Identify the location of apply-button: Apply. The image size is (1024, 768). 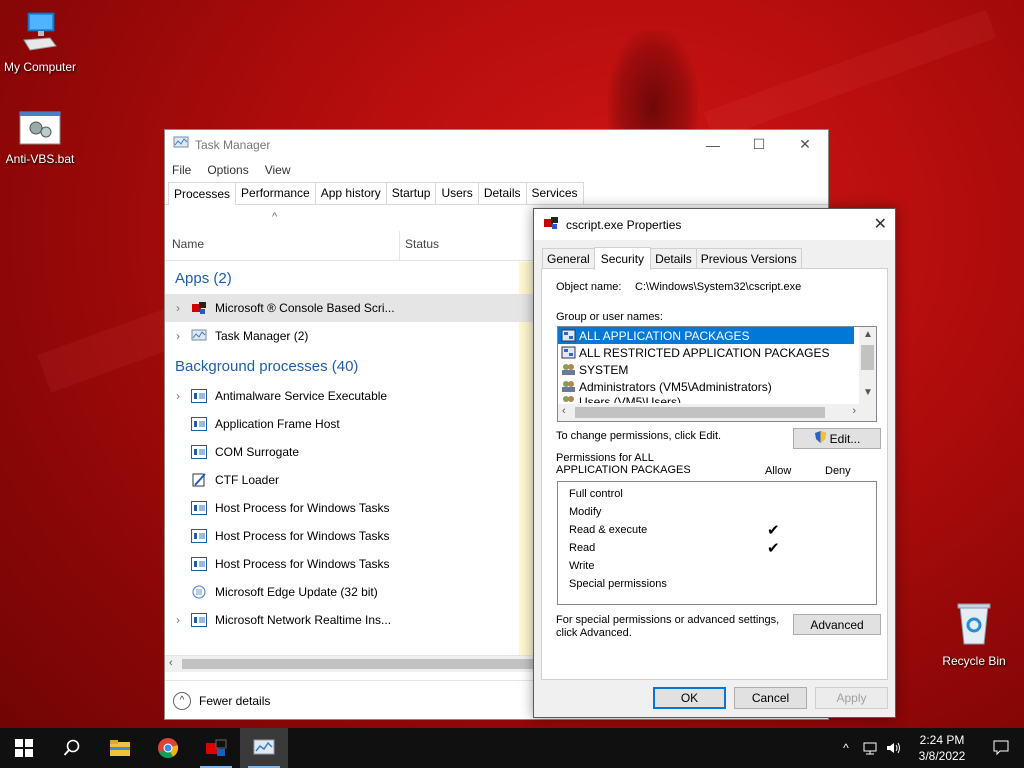
(851, 698).